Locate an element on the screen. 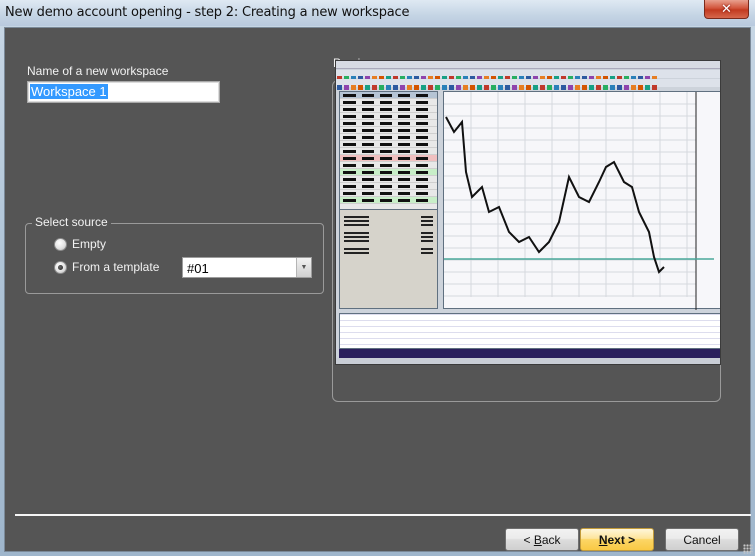 This screenshot has width=755, height=556. footer-divider is located at coordinates (383, 515).